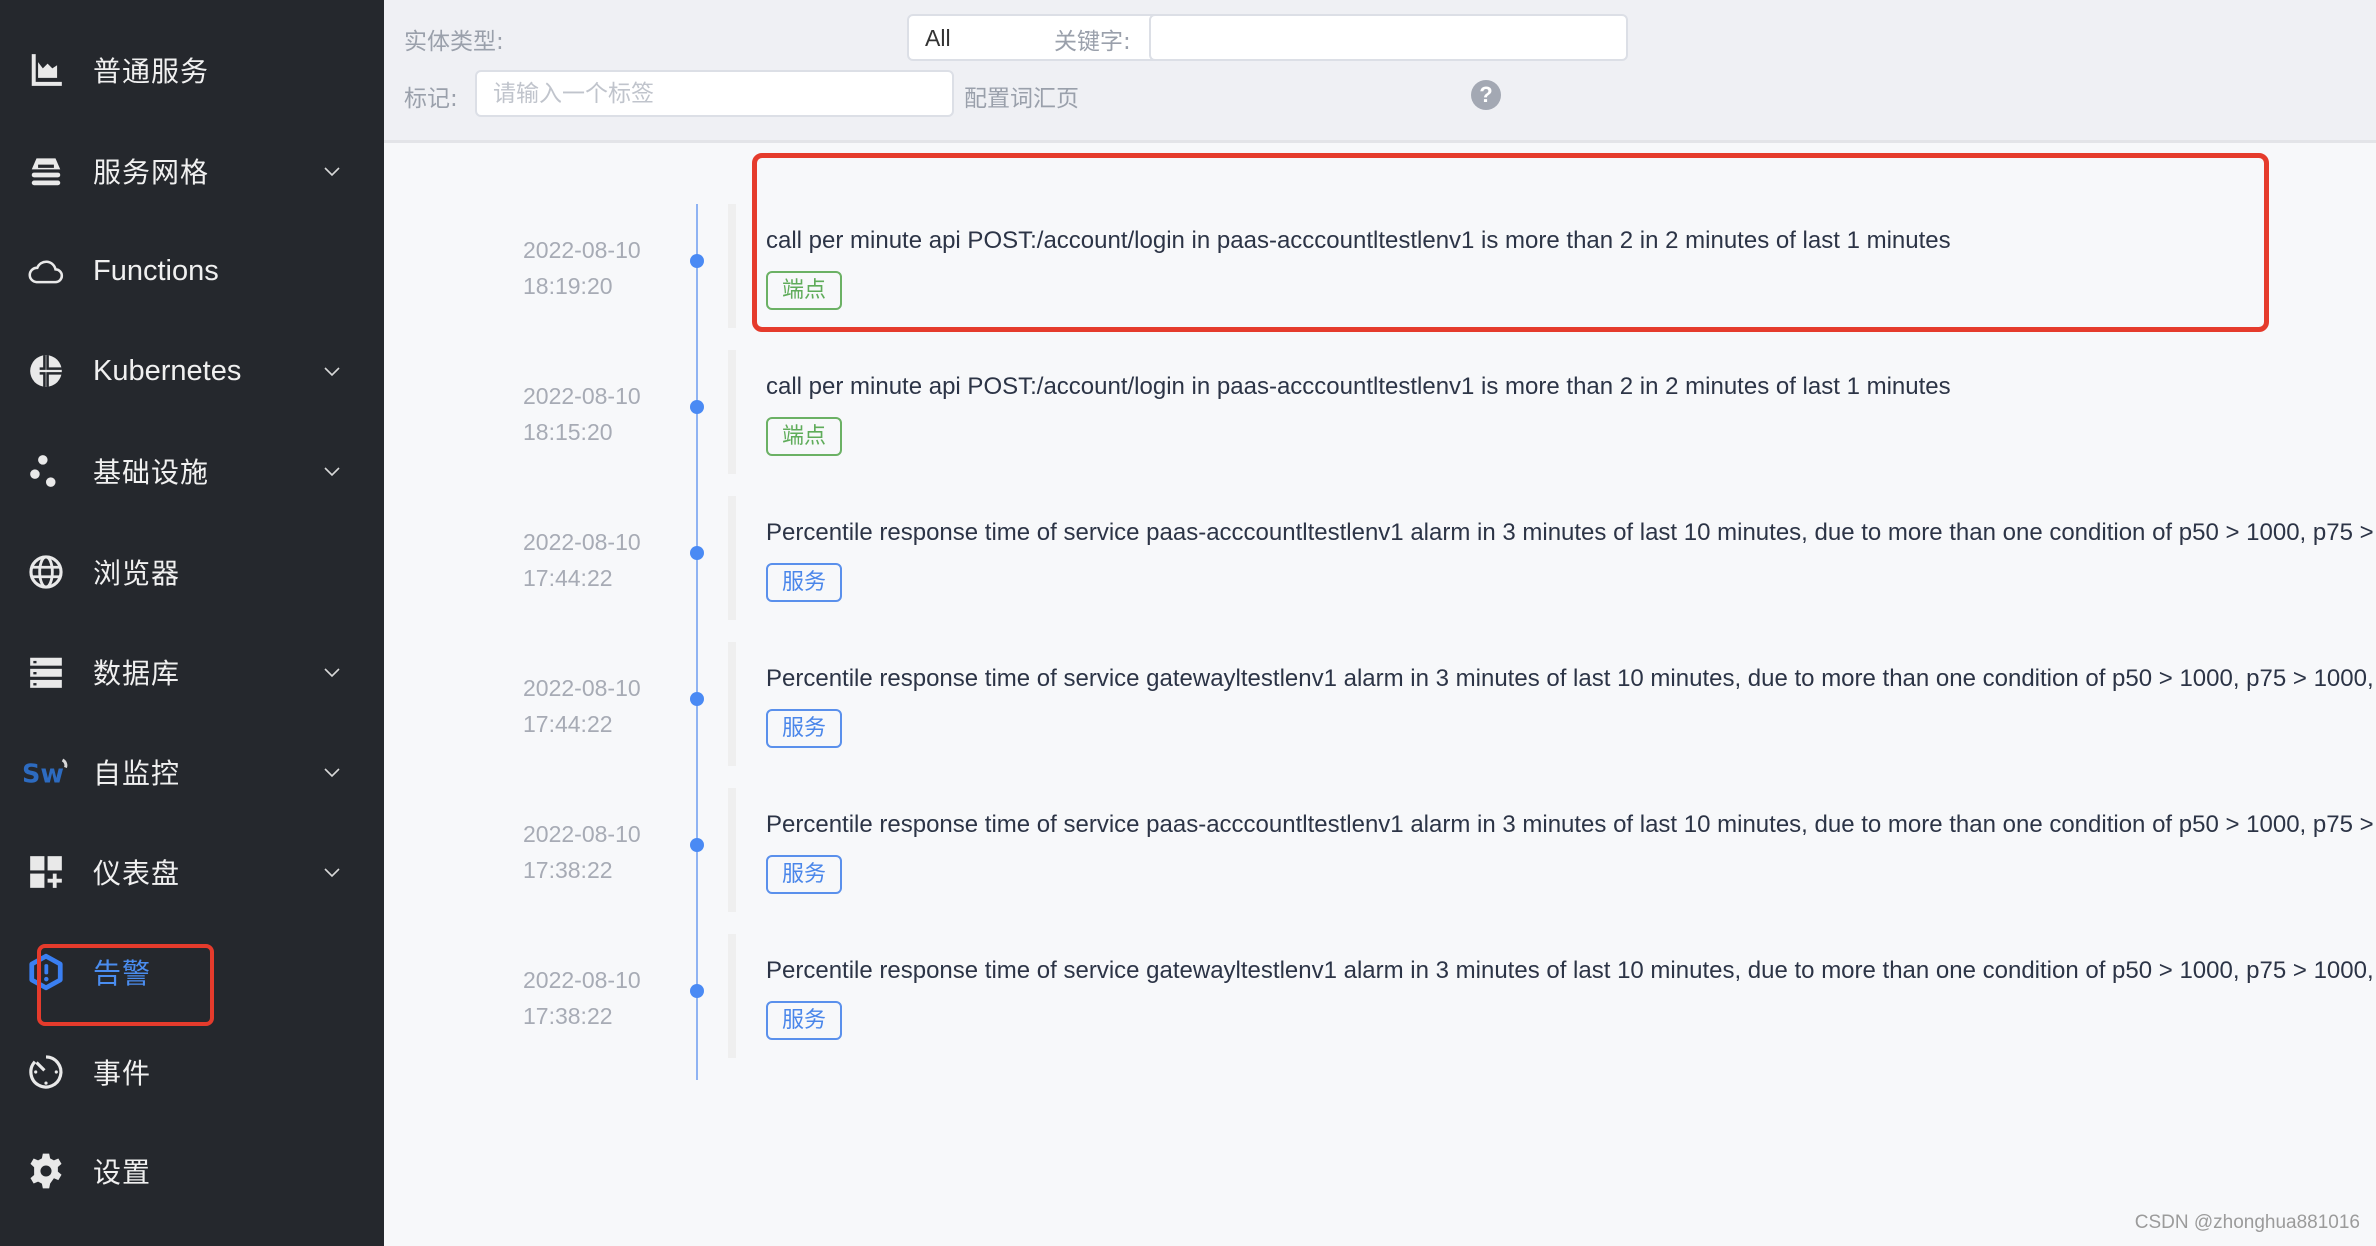 The height and width of the screenshot is (1246, 2376). I want to click on sidebar-item-kubernetes: Kubernetes, so click(192, 371).